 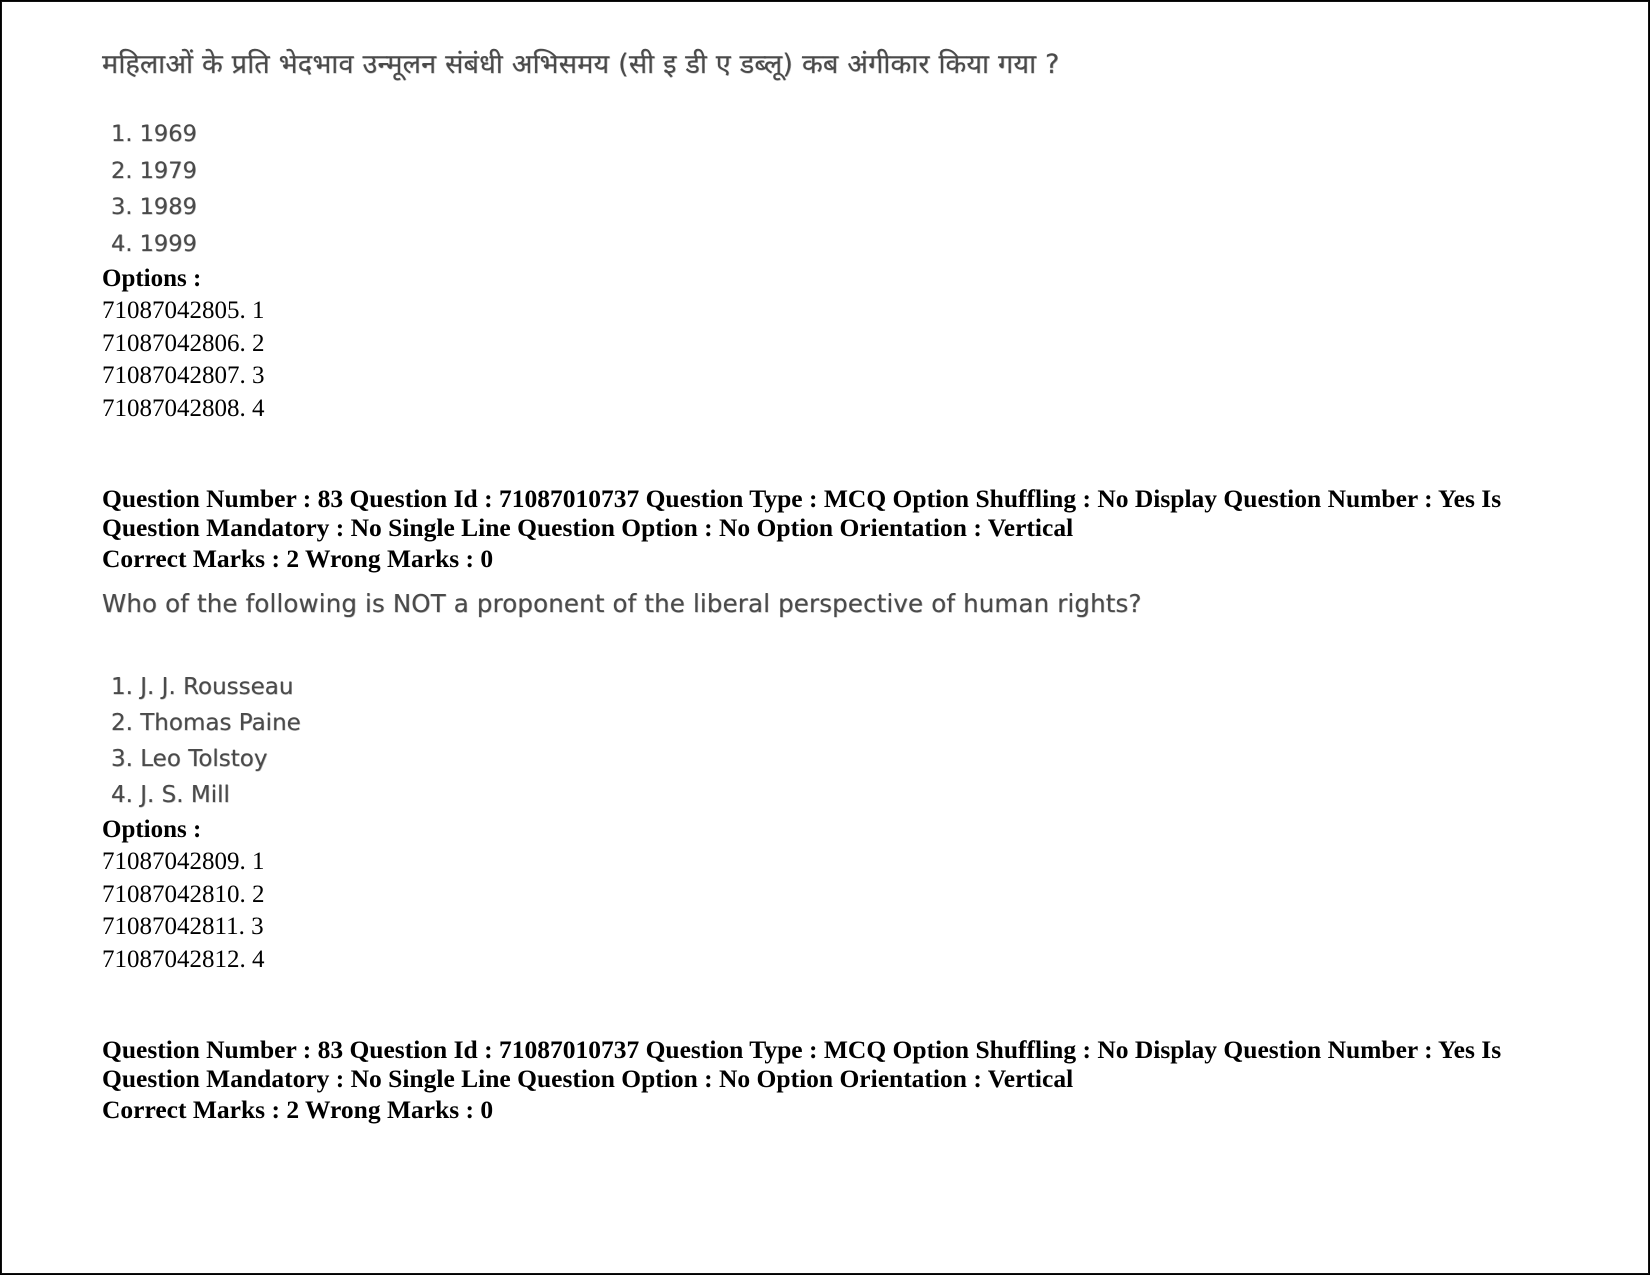 I want to click on marks-line-1: Correct Marks : 2 Wrong Marks : 0, so click(x=298, y=558).